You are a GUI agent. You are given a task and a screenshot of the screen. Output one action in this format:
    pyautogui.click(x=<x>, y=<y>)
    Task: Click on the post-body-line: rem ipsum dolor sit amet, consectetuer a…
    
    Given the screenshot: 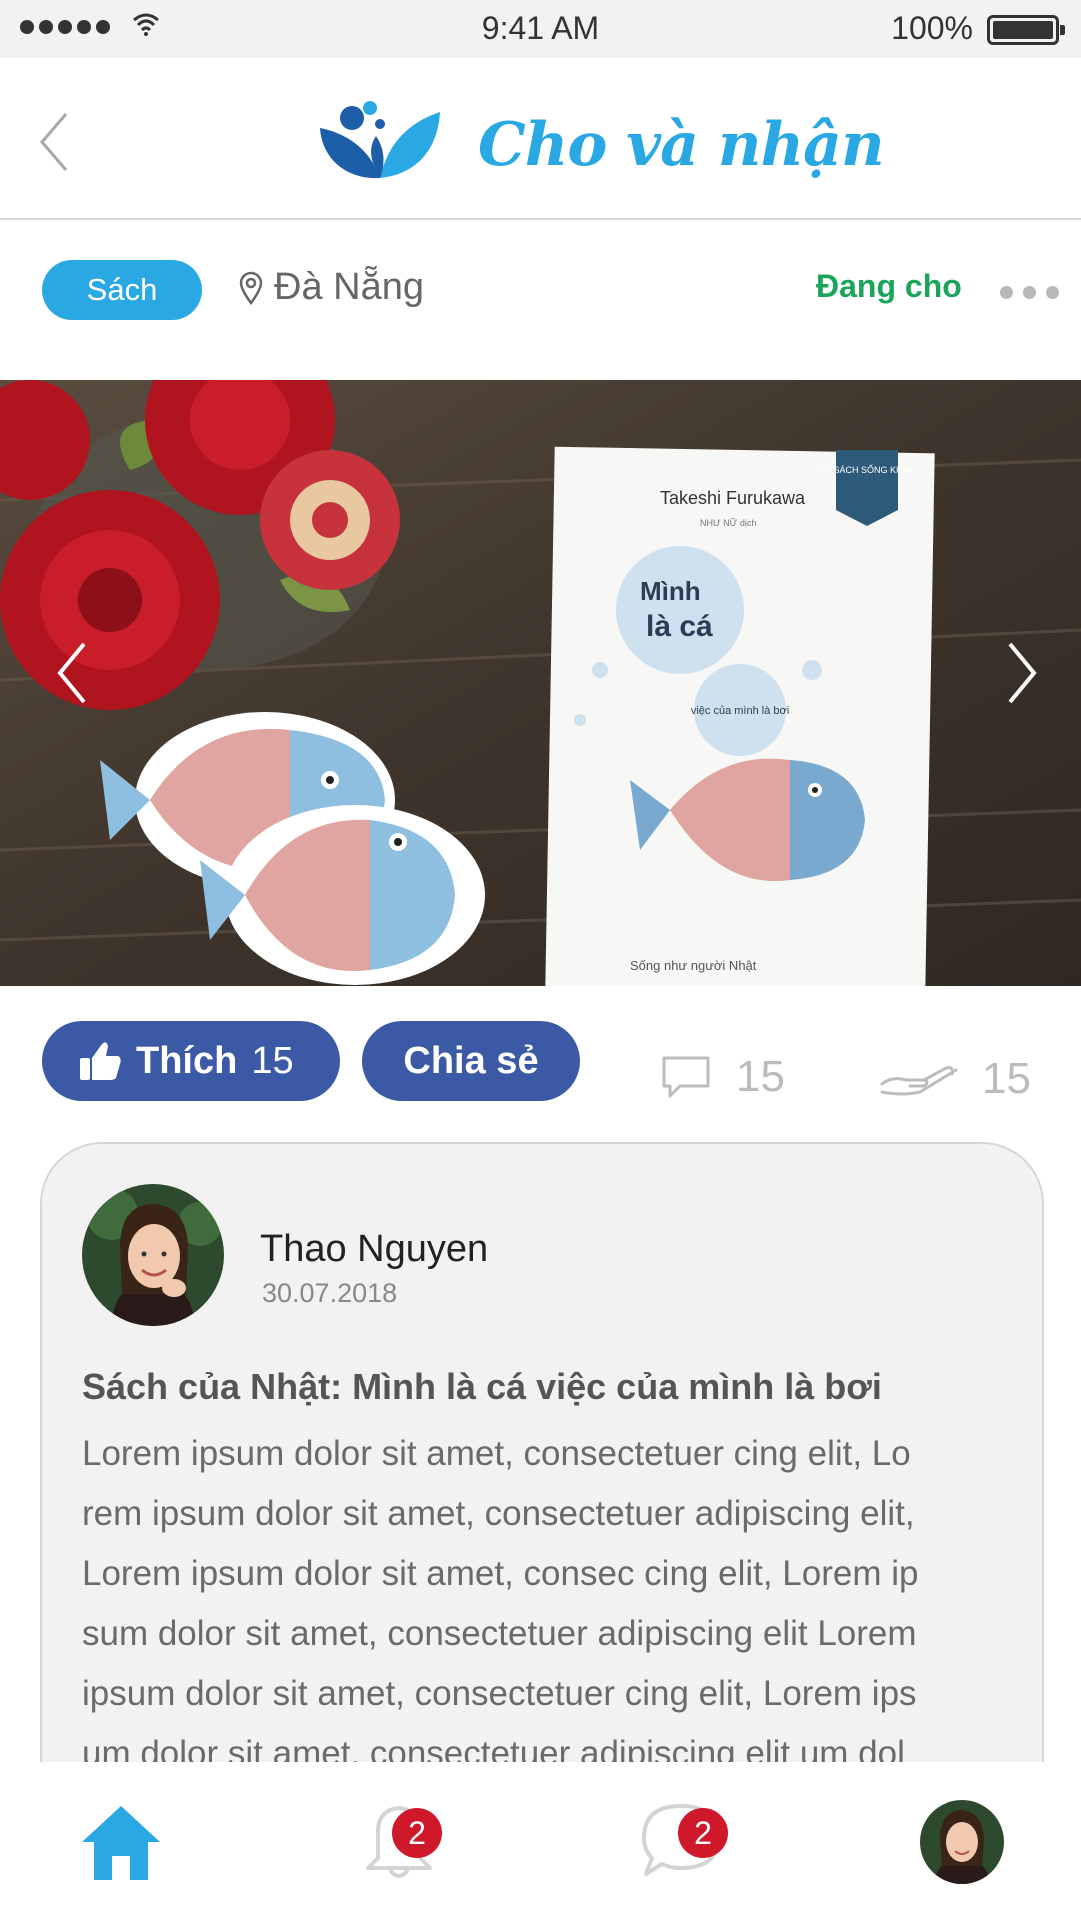 What is the action you would take?
    pyautogui.click(x=498, y=1513)
    